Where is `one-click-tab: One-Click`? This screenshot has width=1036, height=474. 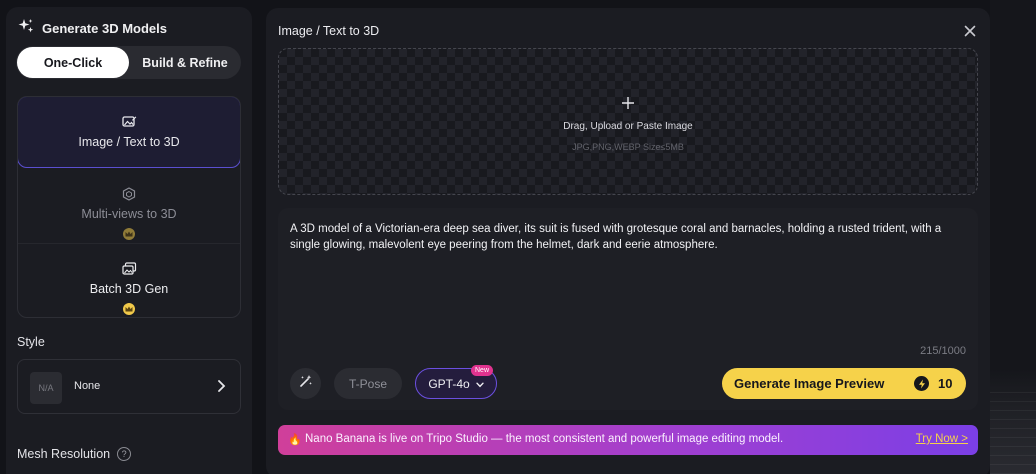
one-click-tab: One-Click is located at coordinates (73, 62).